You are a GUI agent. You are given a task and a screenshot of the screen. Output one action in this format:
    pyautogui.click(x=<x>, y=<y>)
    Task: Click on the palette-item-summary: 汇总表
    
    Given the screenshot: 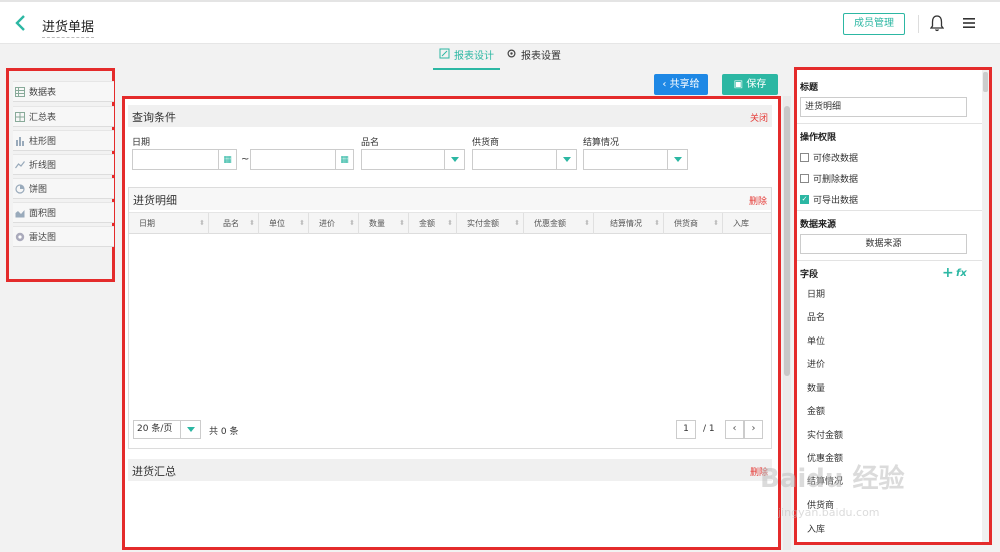 What is the action you would take?
    pyautogui.click(x=63, y=116)
    